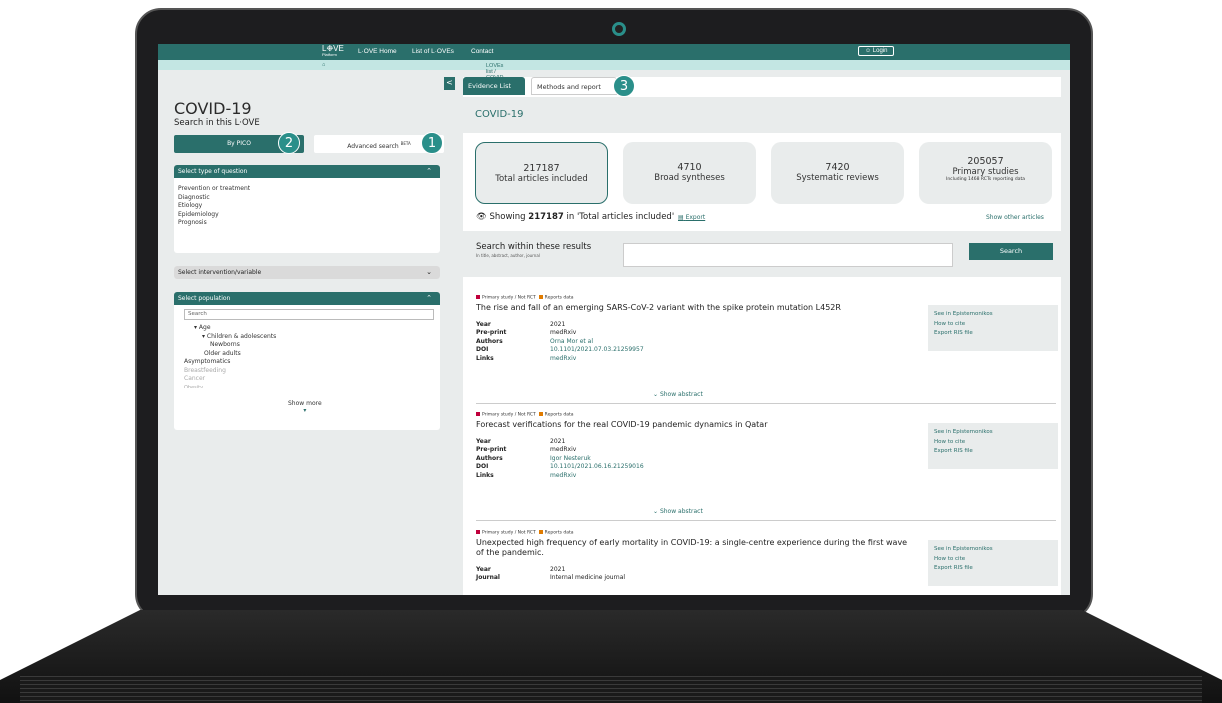 This screenshot has width=1222, height=703. What do you see at coordinates (432, 143) in the screenshot?
I see `callout-badge-1: 1` at bounding box center [432, 143].